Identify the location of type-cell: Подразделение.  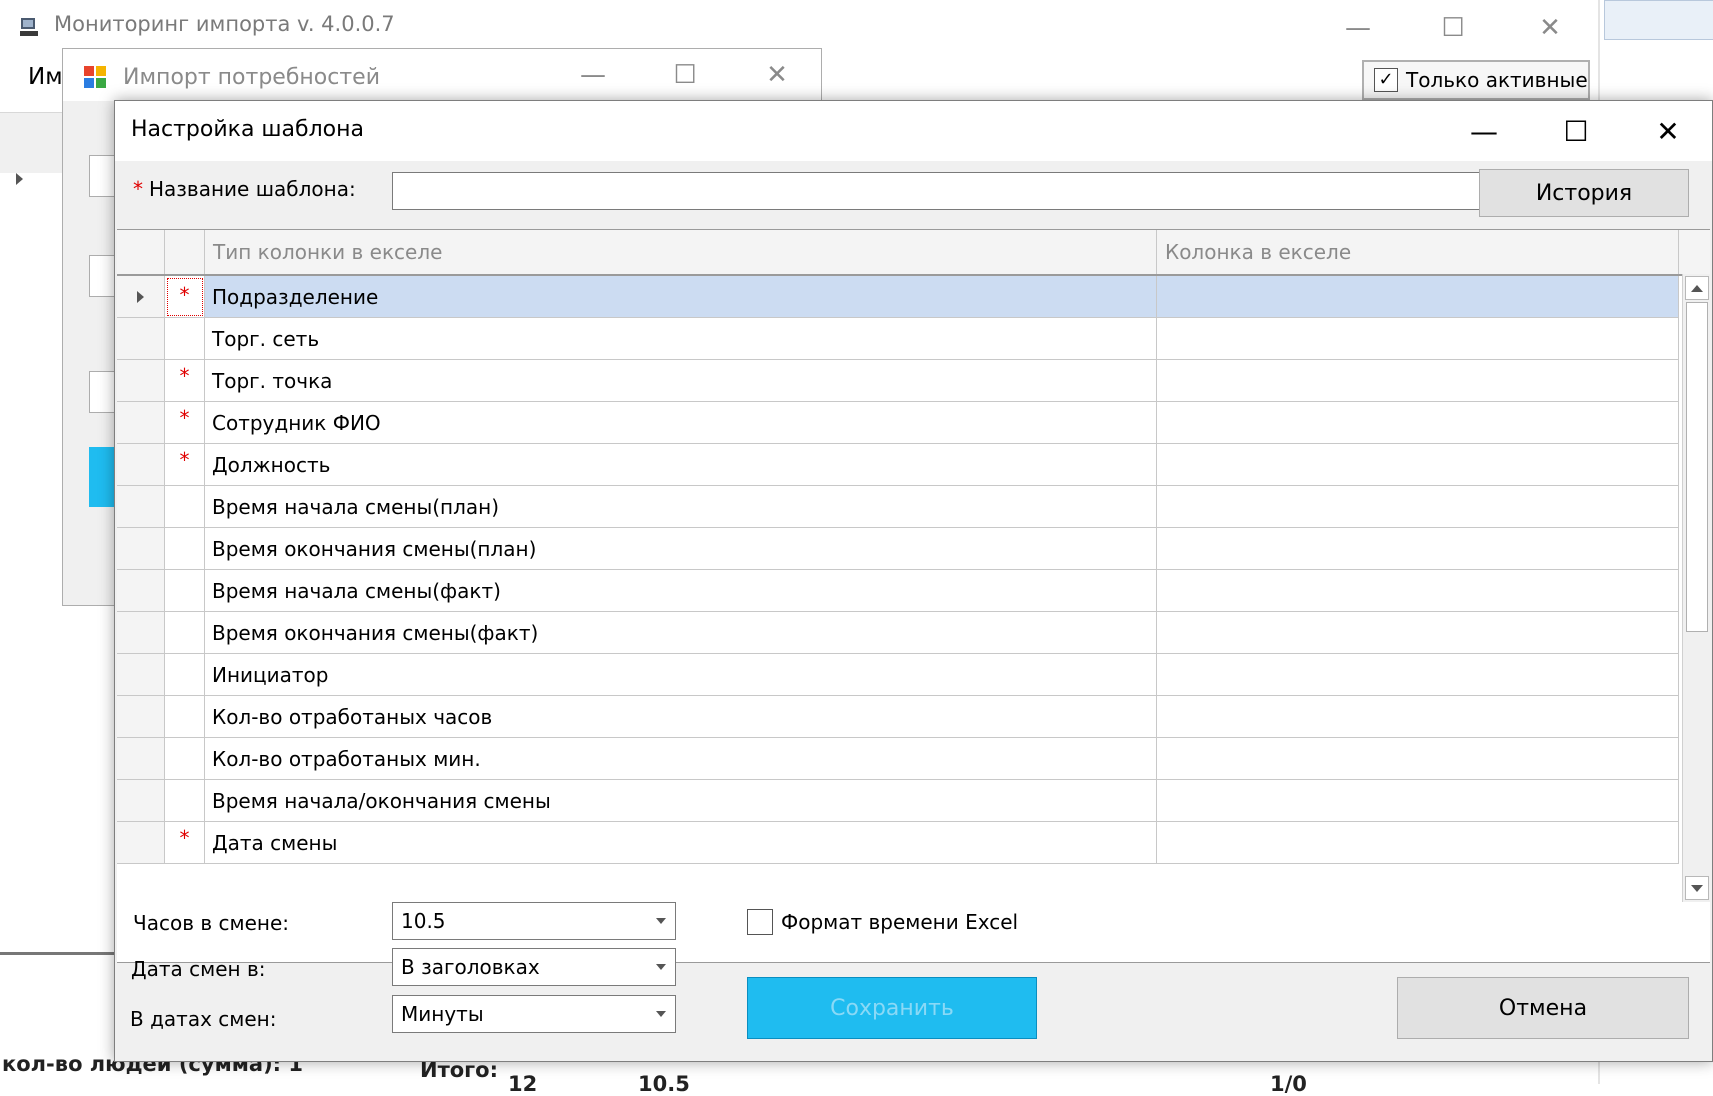
(681, 297).